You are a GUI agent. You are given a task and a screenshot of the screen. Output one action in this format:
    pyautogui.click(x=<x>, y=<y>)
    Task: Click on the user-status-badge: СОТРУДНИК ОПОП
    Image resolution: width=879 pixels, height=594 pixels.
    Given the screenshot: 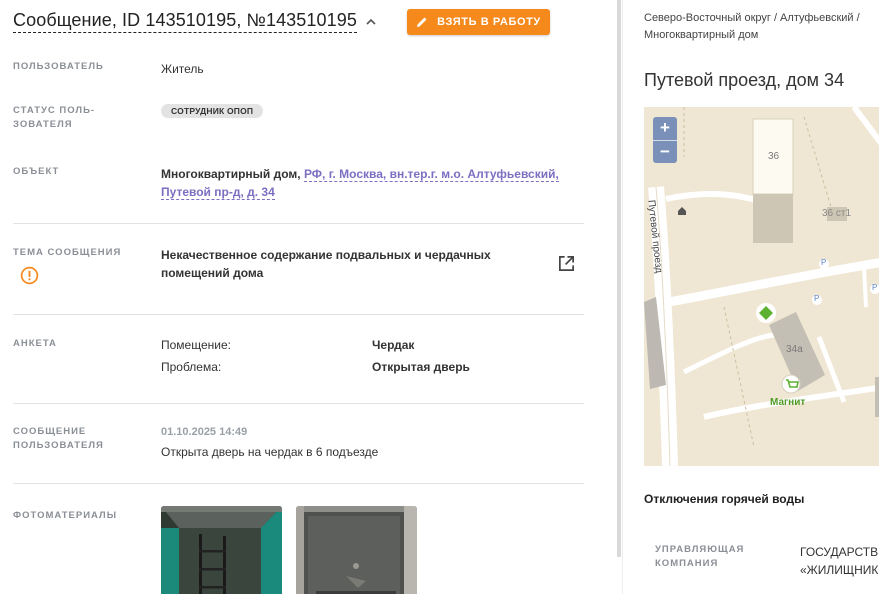 What is the action you would take?
    pyautogui.click(x=212, y=111)
    